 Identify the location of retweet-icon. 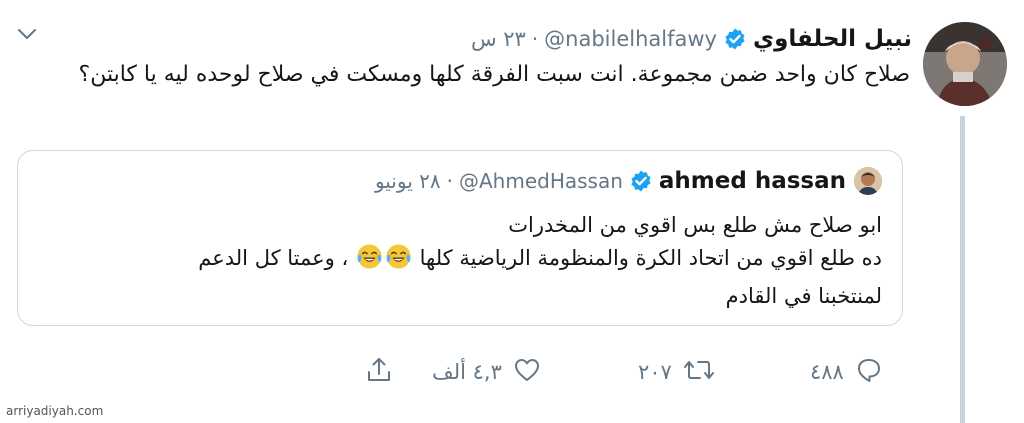
(699, 372).